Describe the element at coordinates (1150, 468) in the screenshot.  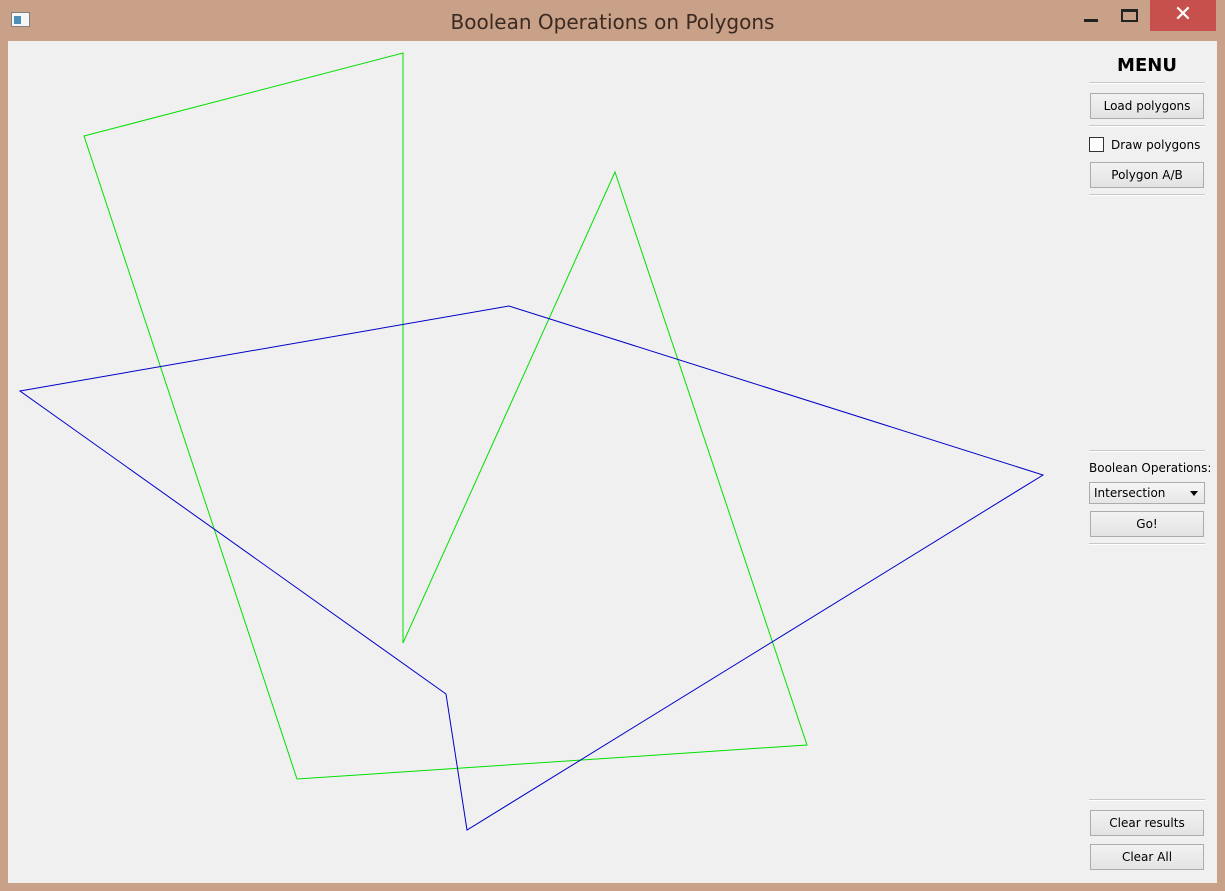
I see `boolean-operations-label: Boolean Operations:` at that location.